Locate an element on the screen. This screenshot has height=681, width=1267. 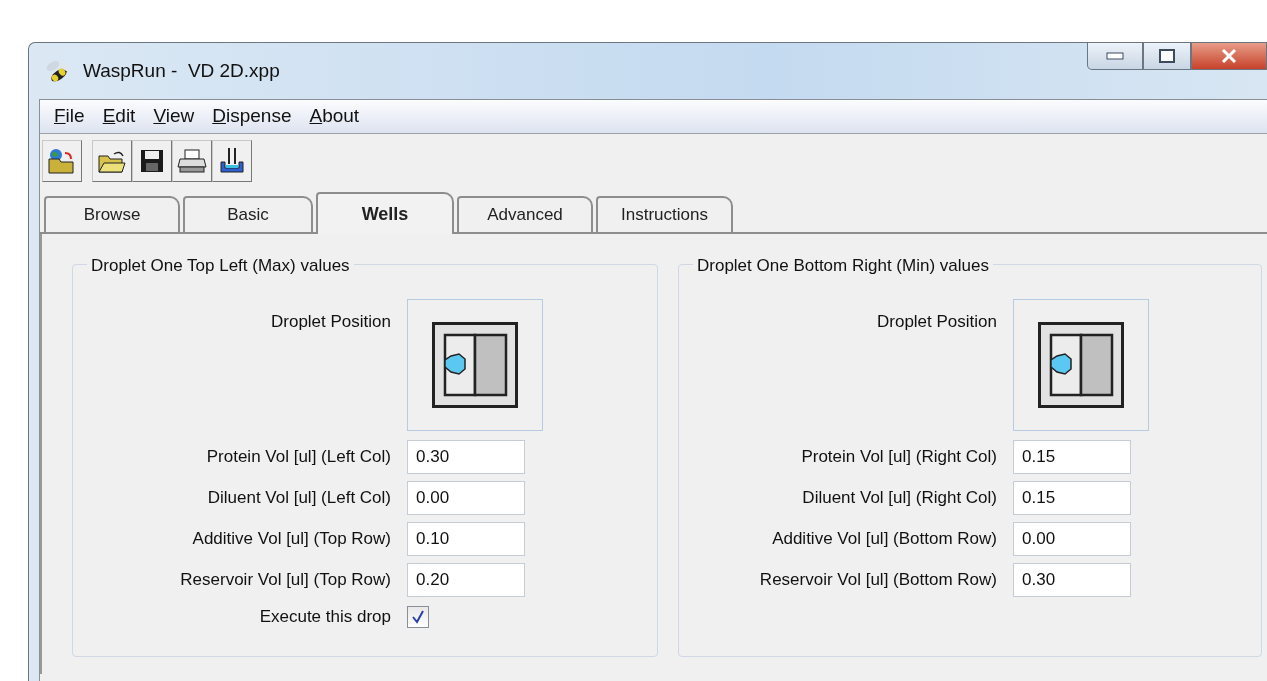
folder-globe-icon is located at coordinates (62, 161).